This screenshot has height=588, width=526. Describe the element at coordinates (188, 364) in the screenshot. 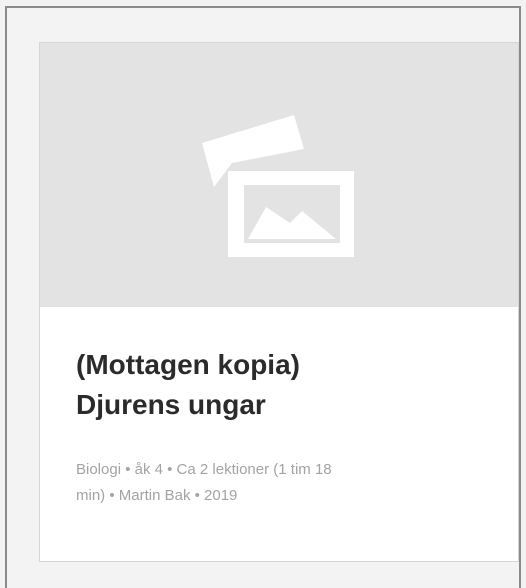

I see `card-title-line1: (Mottagen kopia)` at that location.